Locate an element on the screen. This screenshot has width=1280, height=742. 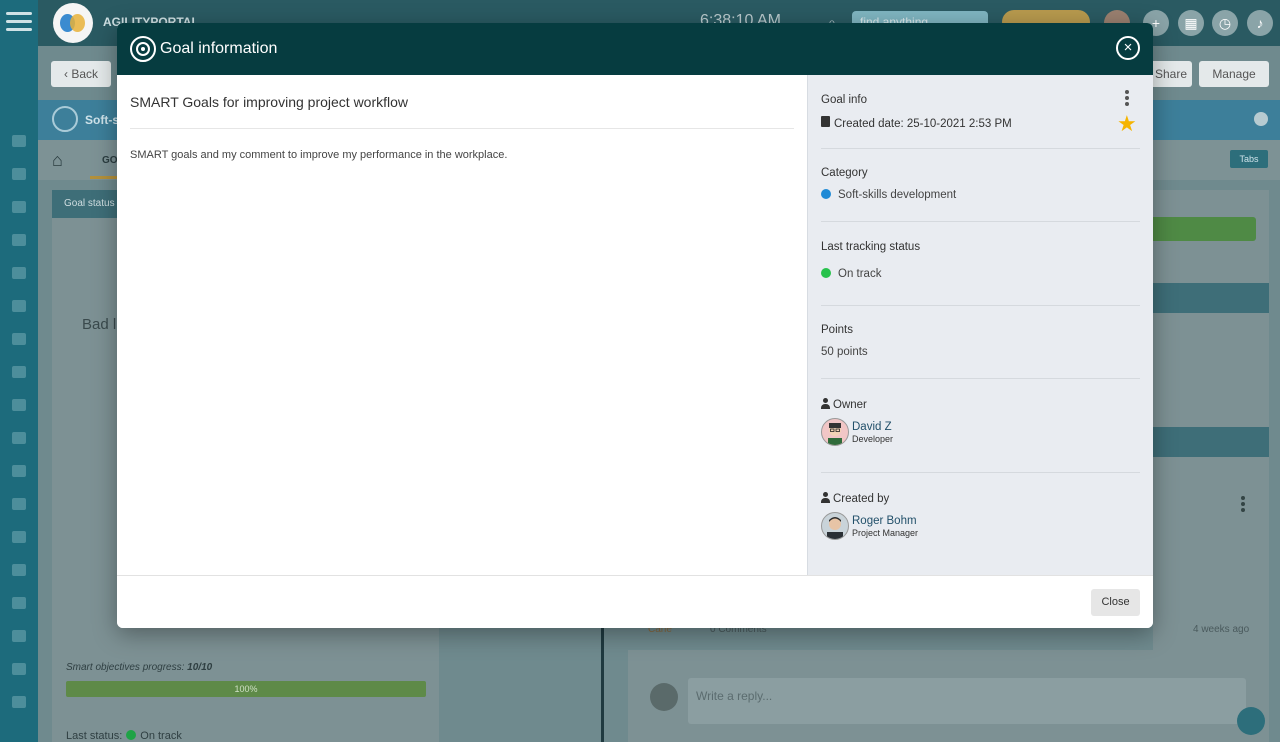
created-by-label: Created by is located at coordinates (855, 498).